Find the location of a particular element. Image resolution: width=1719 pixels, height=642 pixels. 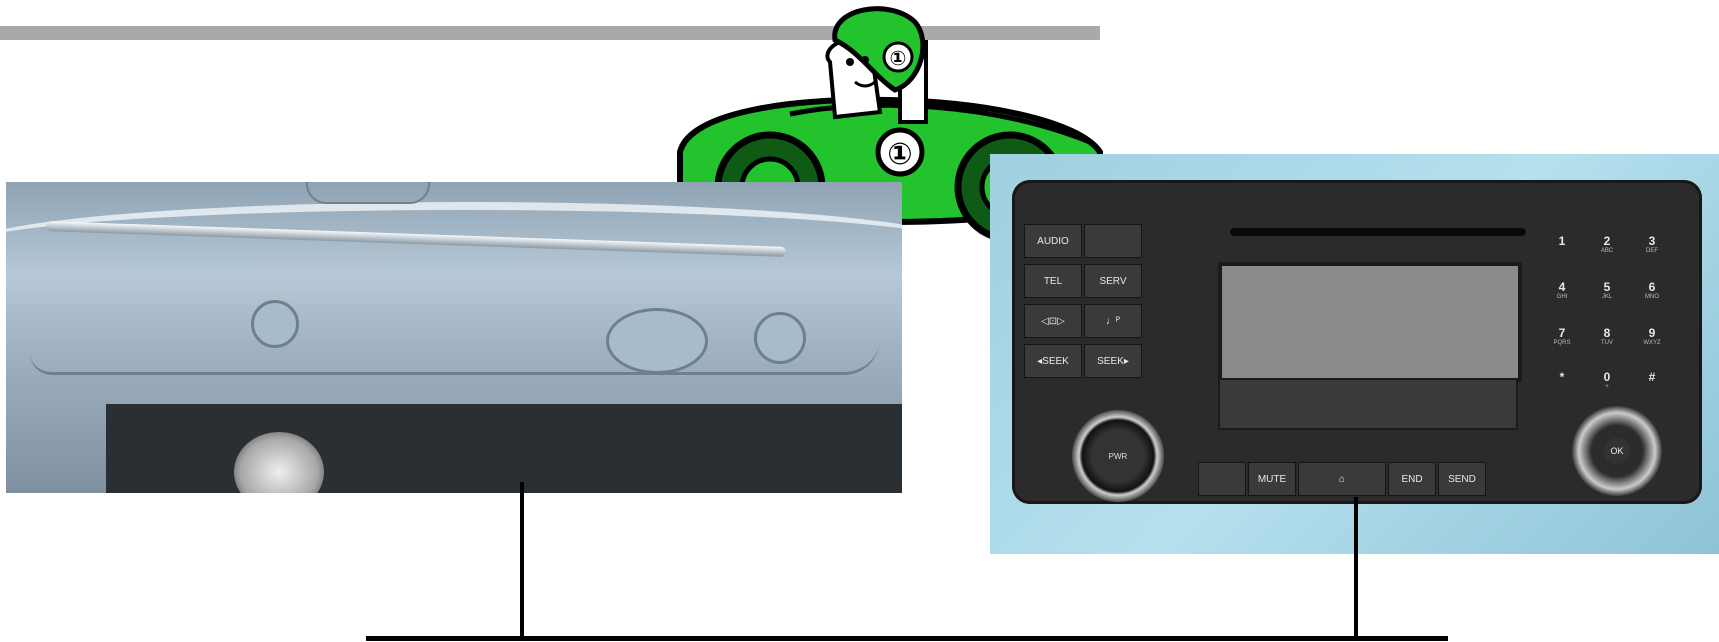

keypad-key: 0 + is located at coordinates (1607, 380).